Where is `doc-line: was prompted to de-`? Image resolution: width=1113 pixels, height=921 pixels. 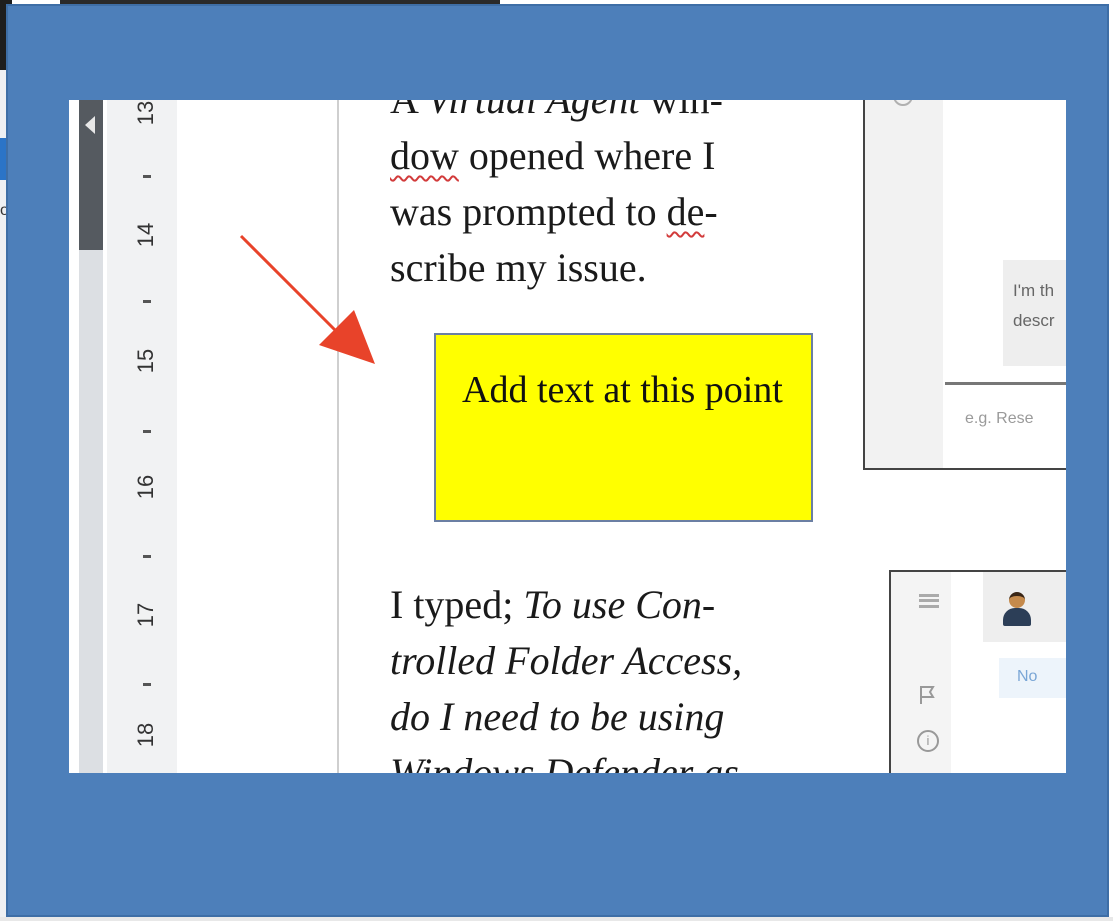
doc-line: was prompted to de- is located at coordinates (554, 211).